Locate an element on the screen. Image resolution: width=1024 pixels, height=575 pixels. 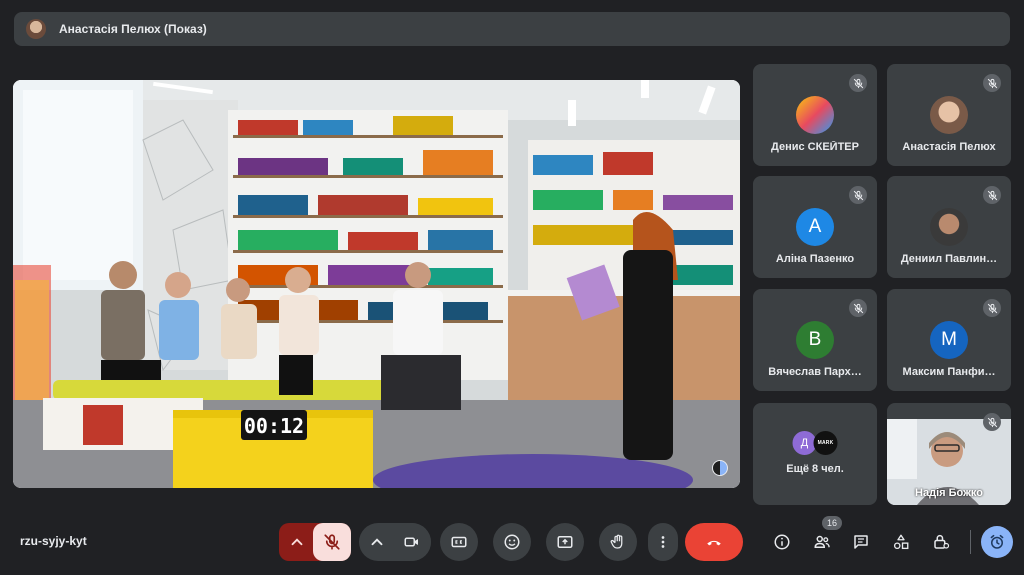
more-participants-tile: Д MARK Ещё 8 чел. is located at coordinates (815, 454).